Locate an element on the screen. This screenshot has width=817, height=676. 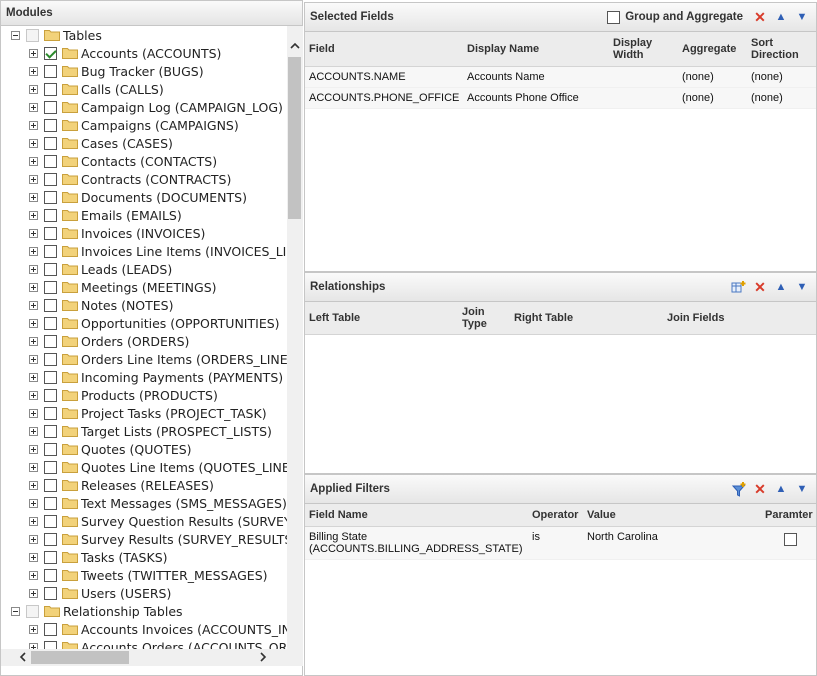
cell-display-name: Accounts Name is located at coordinates (536, 77).